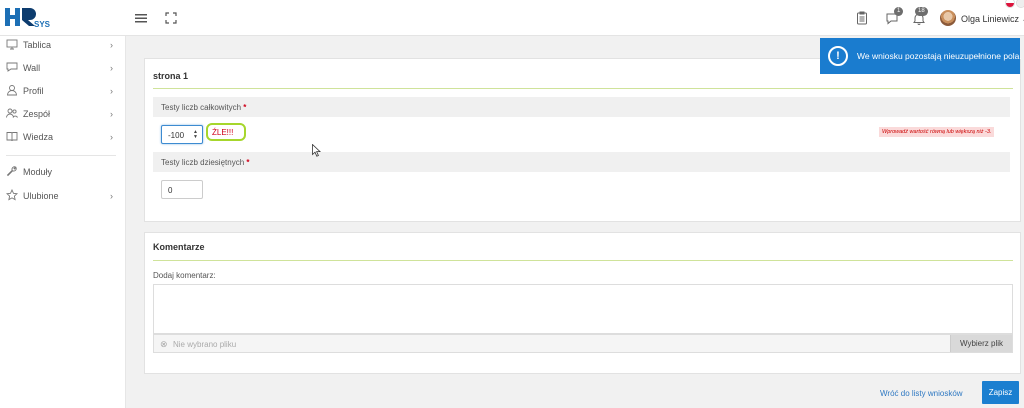 The height and width of the screenshot is (408, 1024). I want to click on section-divider, so click(583, 88).